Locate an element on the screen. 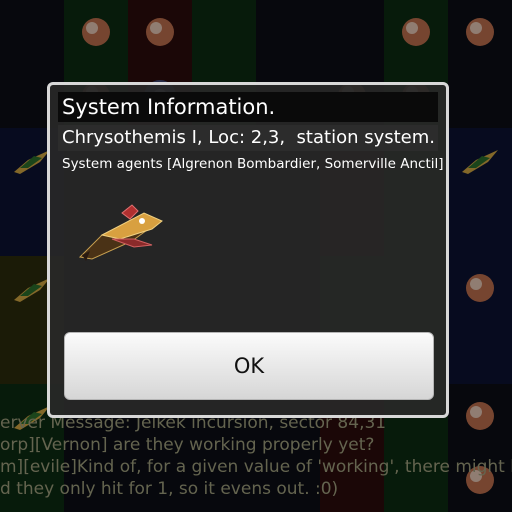  fighter-ship-icon is located at coordinates (119, 231).